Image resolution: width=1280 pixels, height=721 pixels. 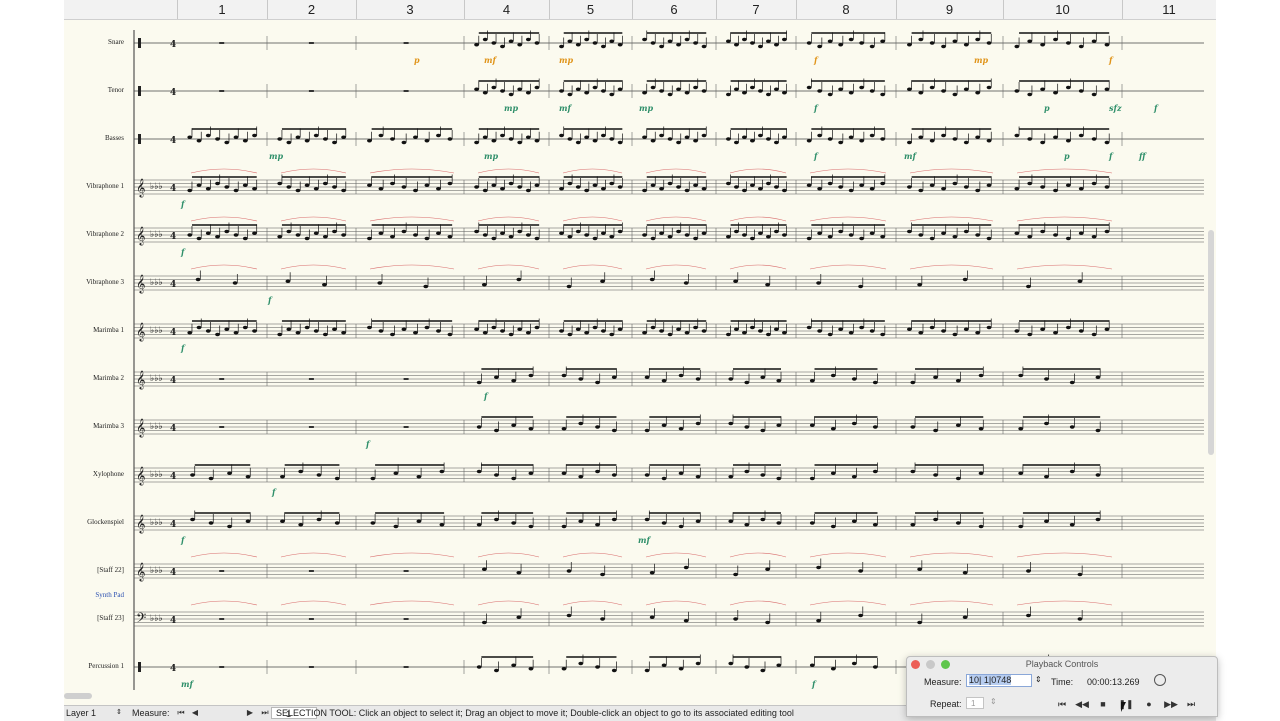 I want to click on staff-name: Snare, so click(x=94, y=42).